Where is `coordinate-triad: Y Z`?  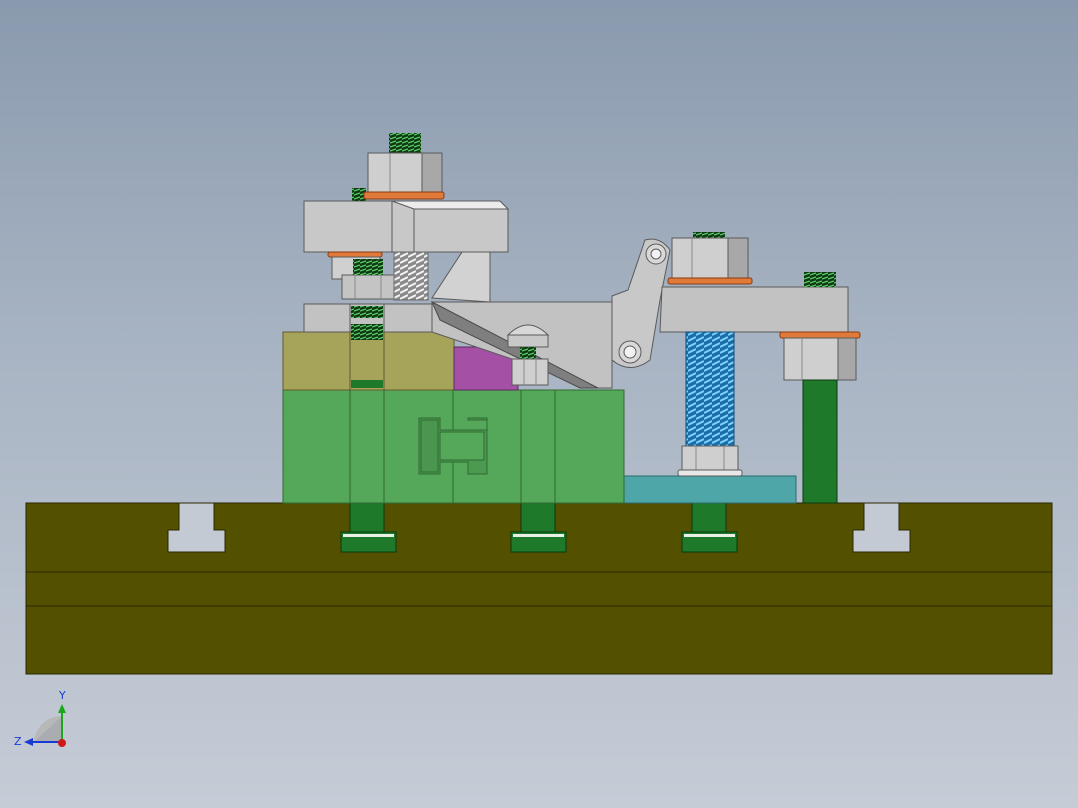 coordinate-triad: Y Z is located at coordinates (40, 718).